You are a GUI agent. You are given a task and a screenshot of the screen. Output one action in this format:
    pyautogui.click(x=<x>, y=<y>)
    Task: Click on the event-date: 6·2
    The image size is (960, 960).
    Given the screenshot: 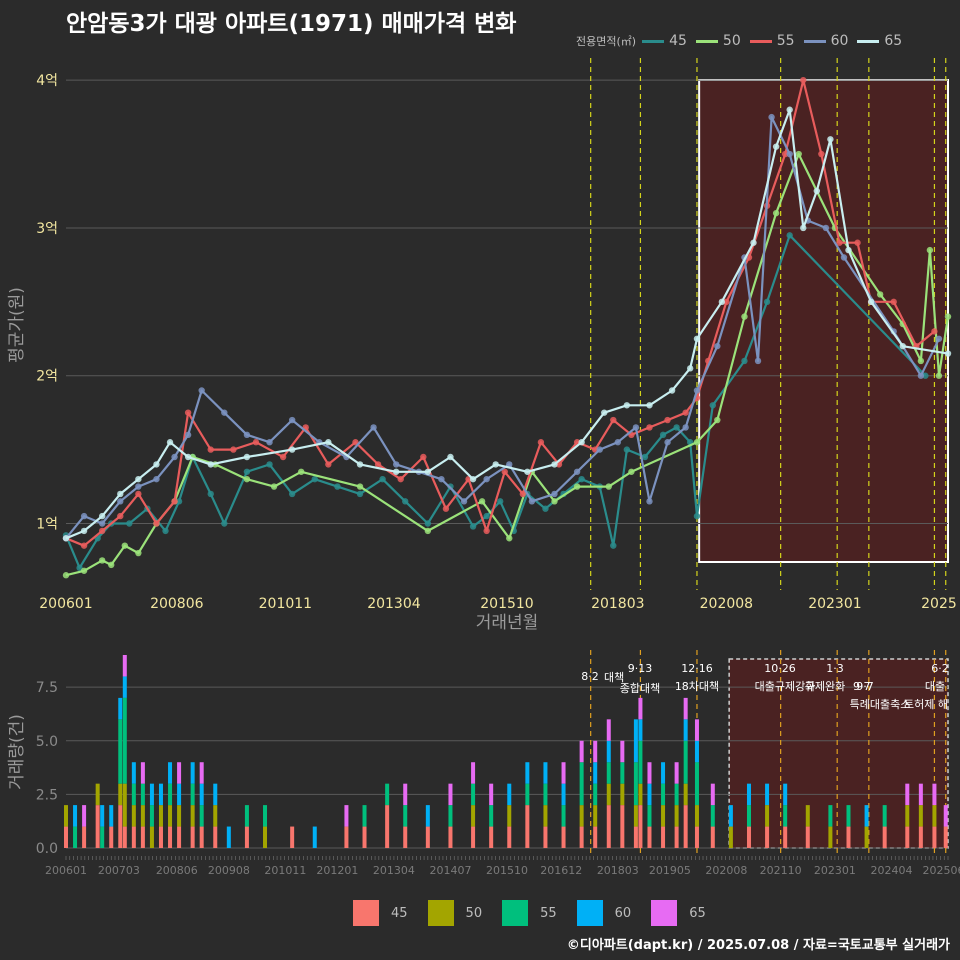 What is the action you would take?
    pyautogui.click(x=940, y=668)
    